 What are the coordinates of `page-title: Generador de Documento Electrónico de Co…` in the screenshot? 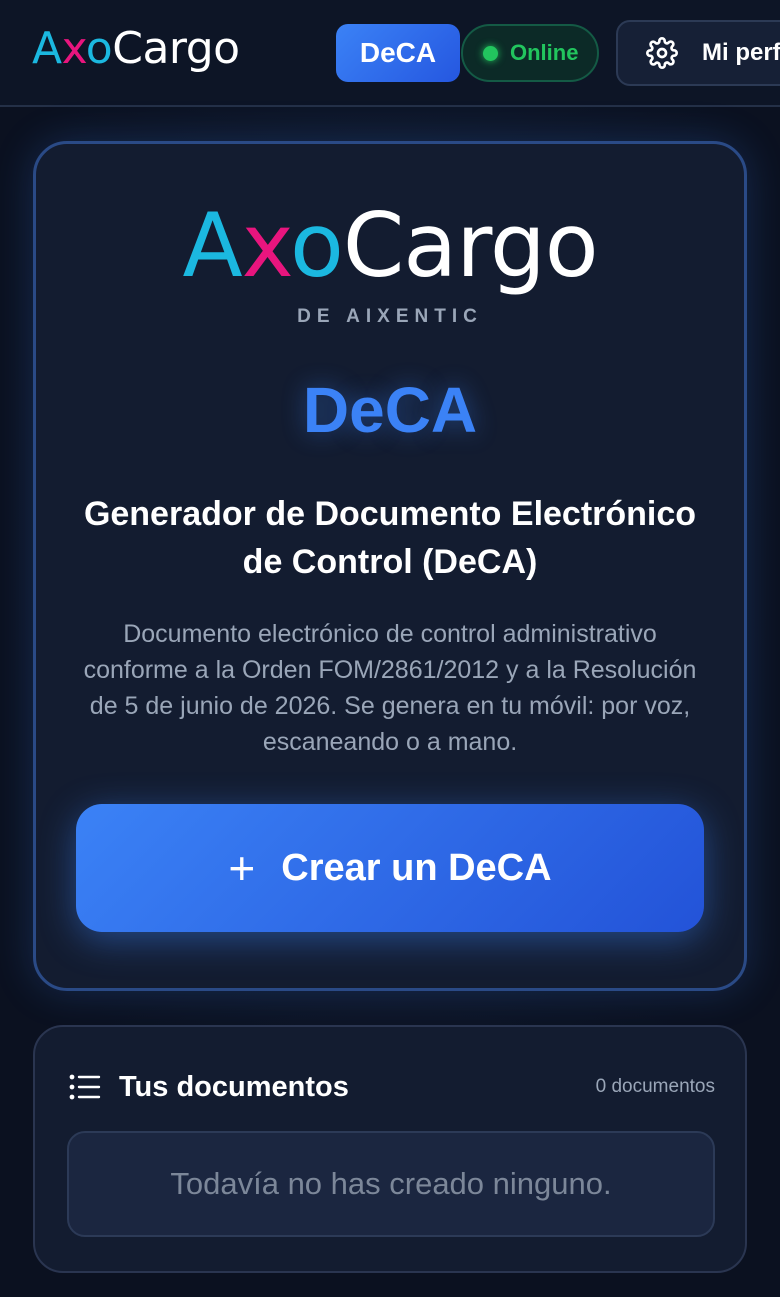 It's located at (390, 538).